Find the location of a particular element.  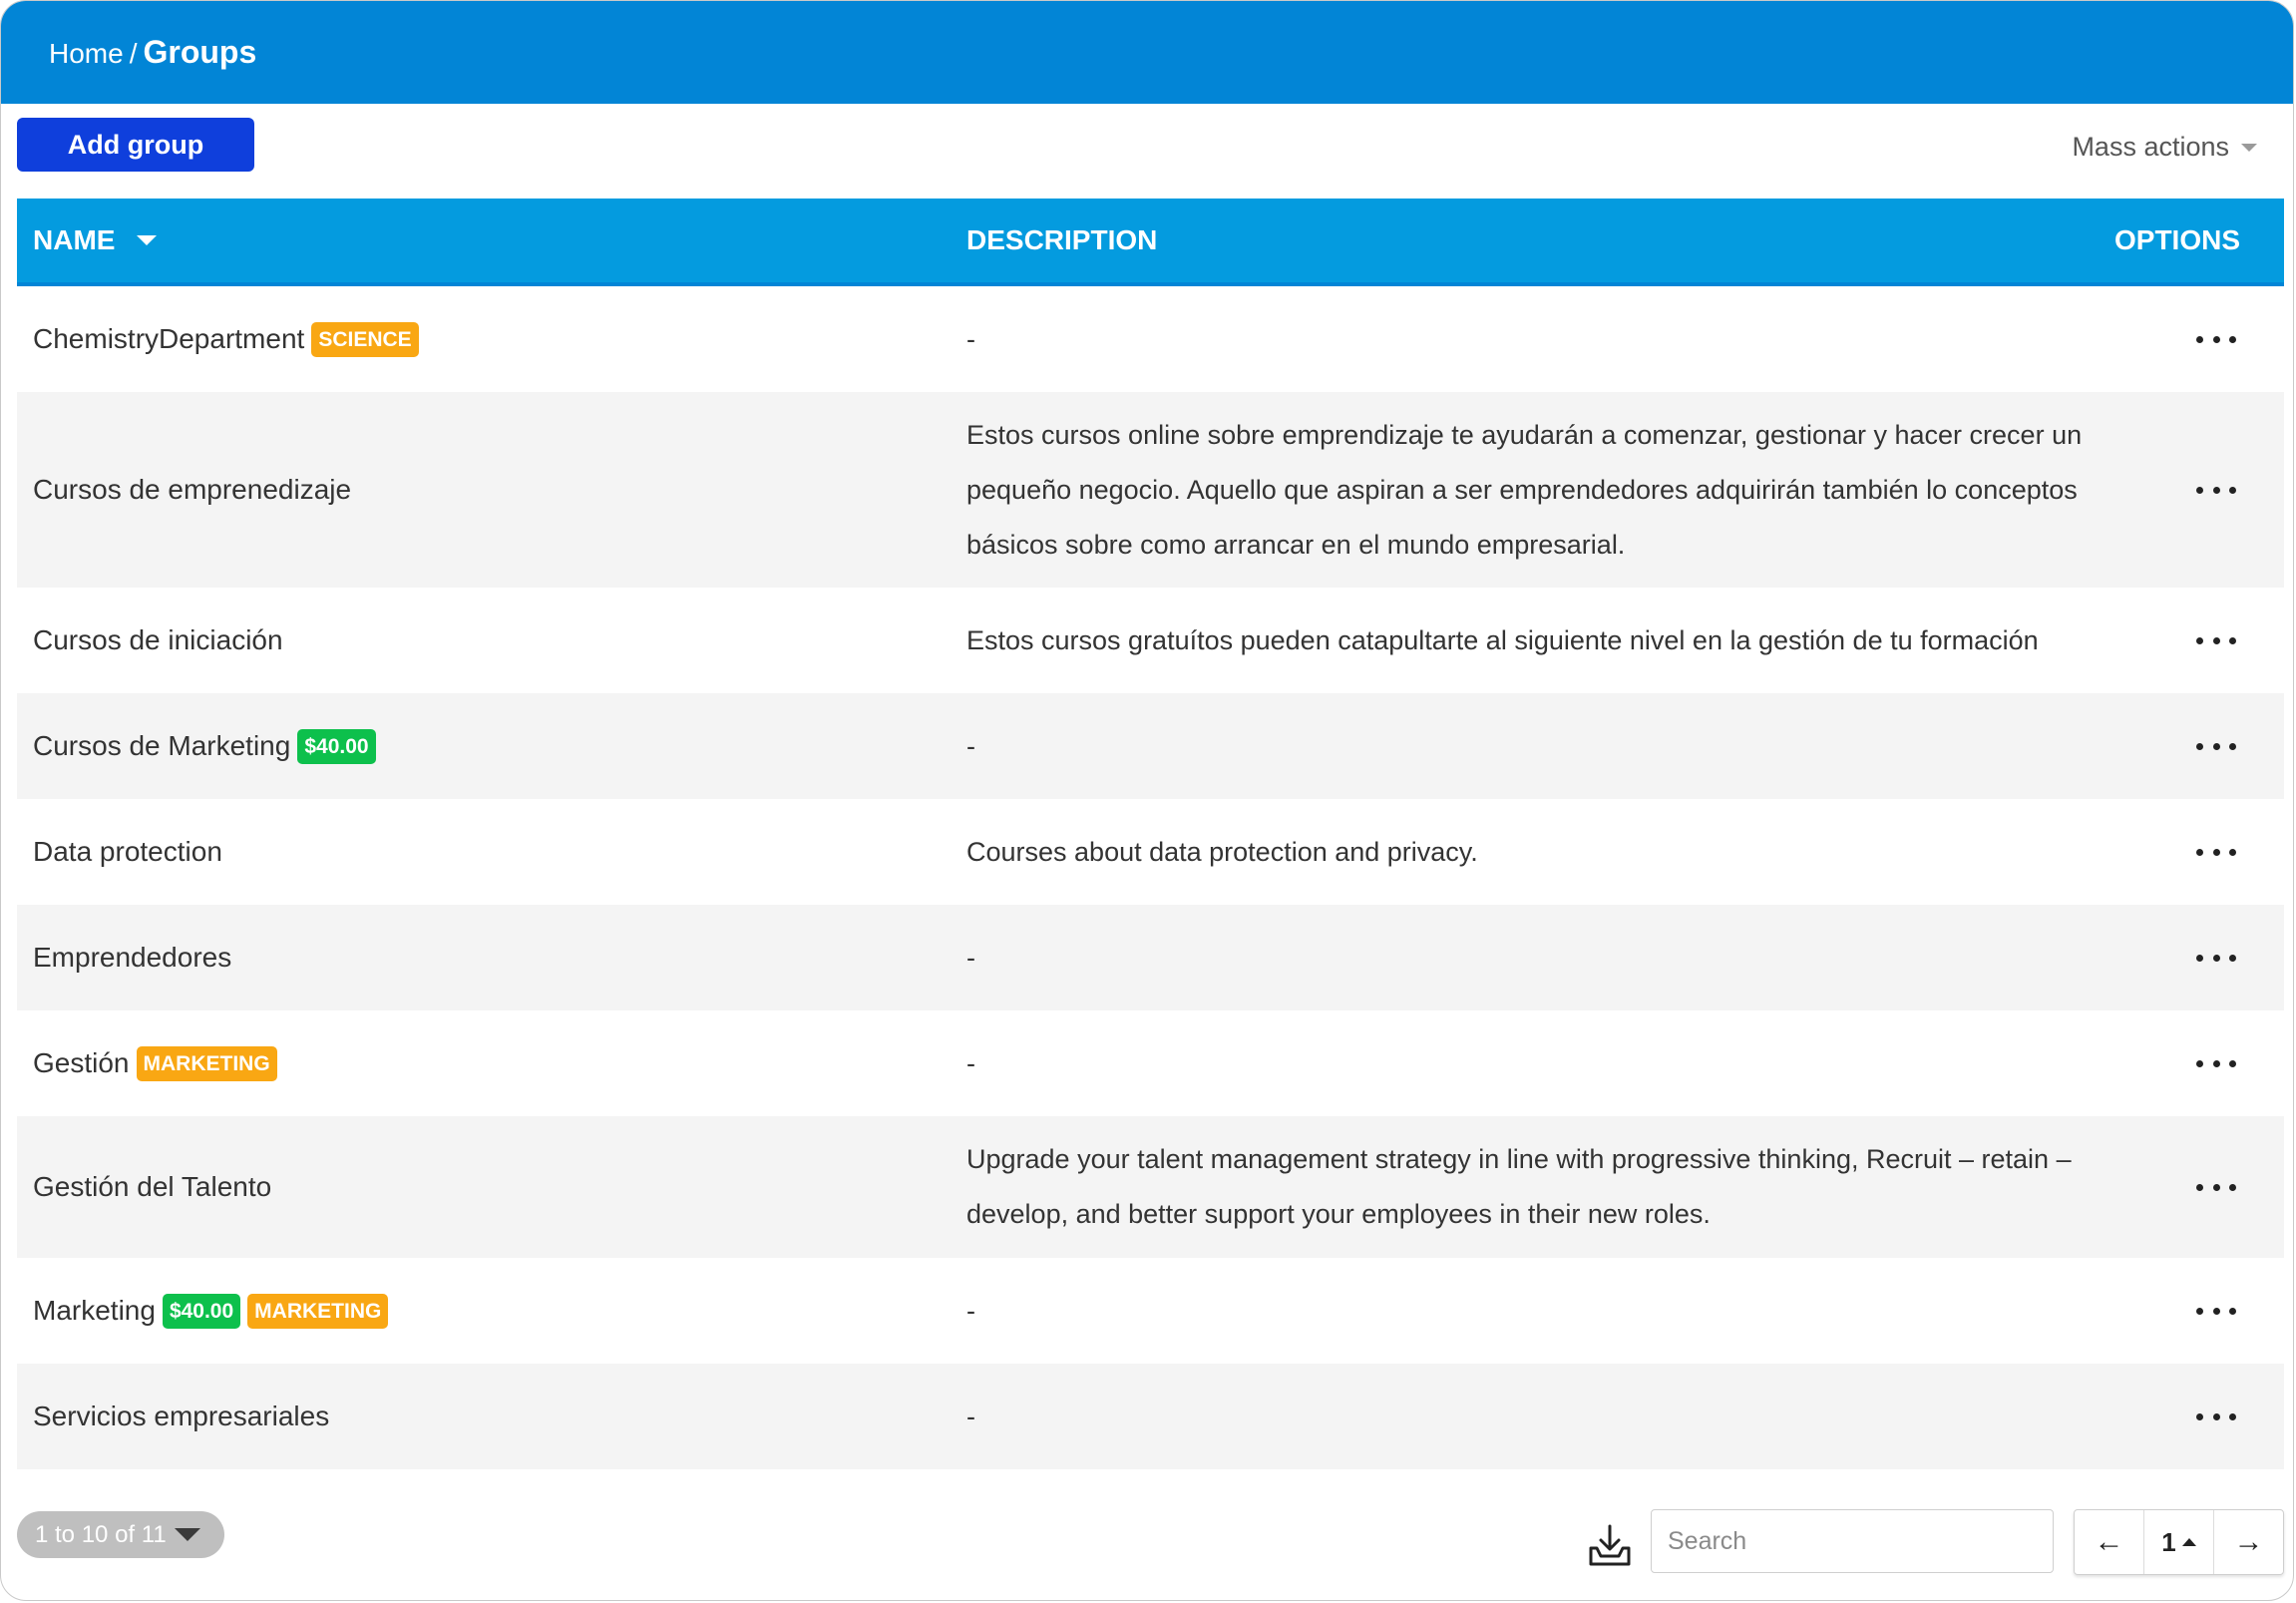

group-name: Data protection is located at coordinates (127, 852).